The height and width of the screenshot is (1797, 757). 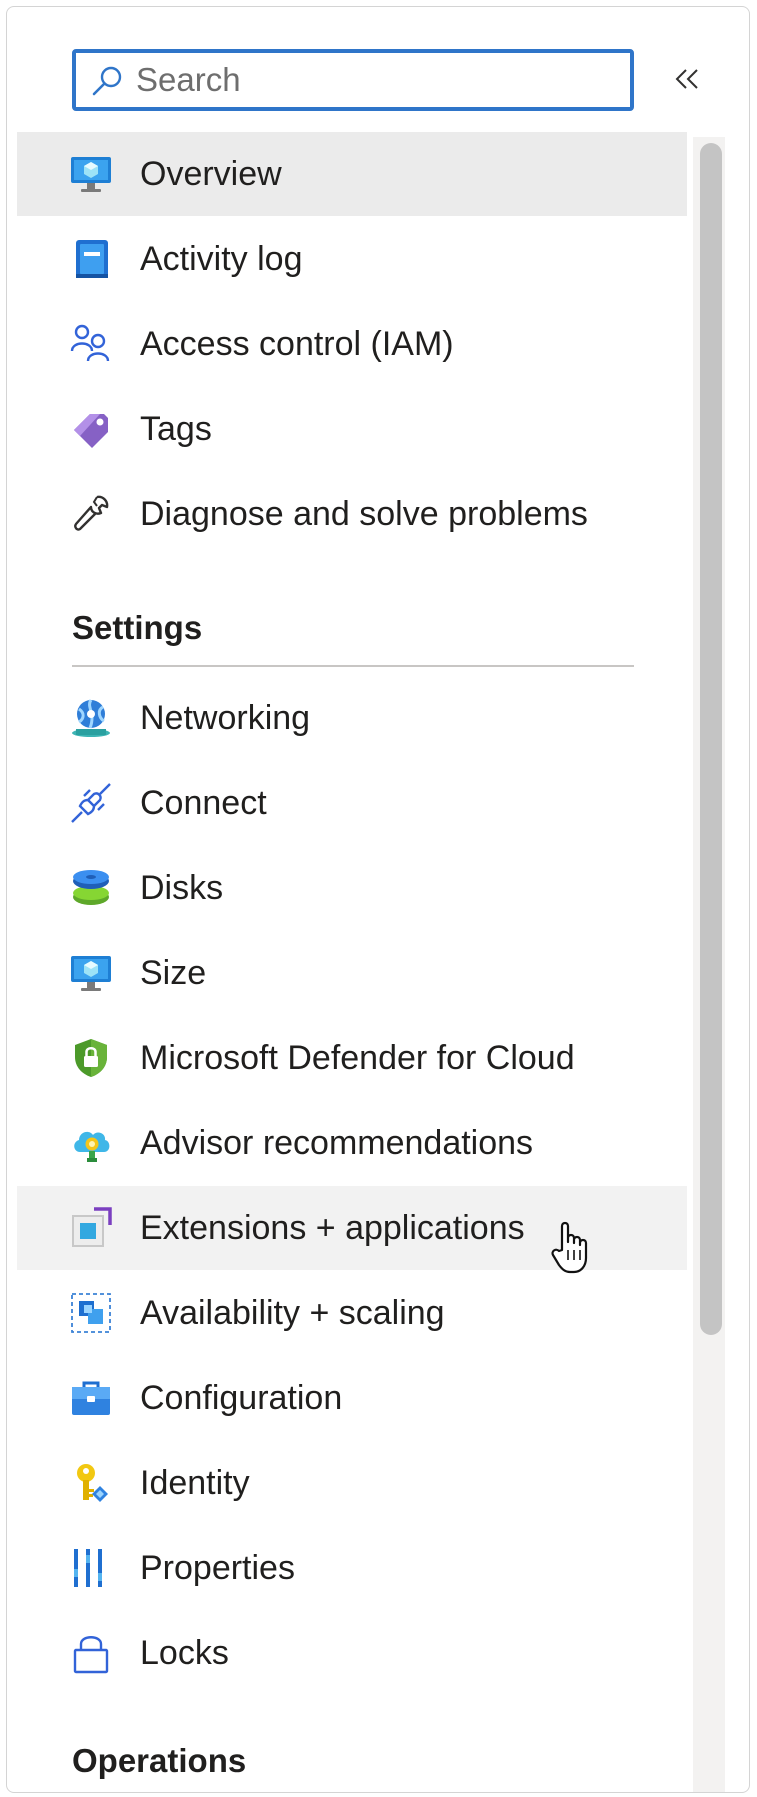 What do you see at coordinates (91, 514) in the screenshot?
I see `wrench-icon` at bounding box center [91, 514].